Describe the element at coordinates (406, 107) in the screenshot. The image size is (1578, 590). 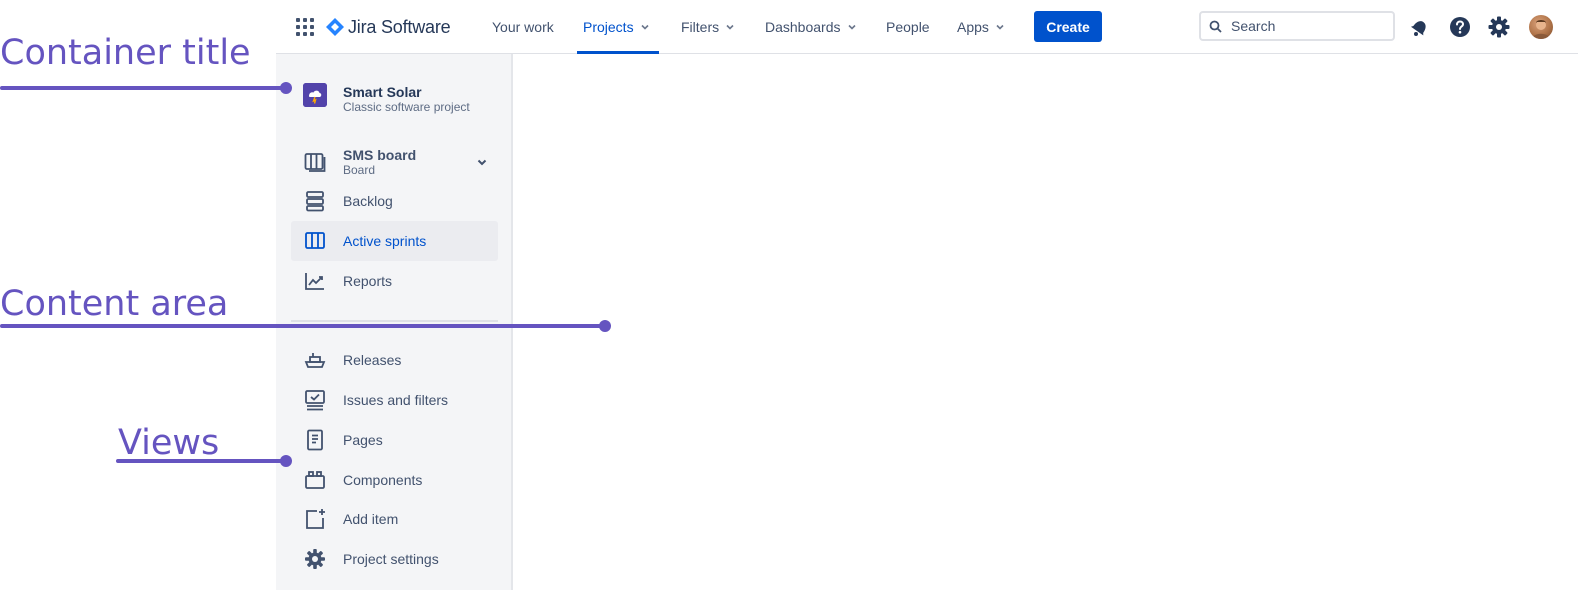
I see `project-type: Classic software project` at that location.